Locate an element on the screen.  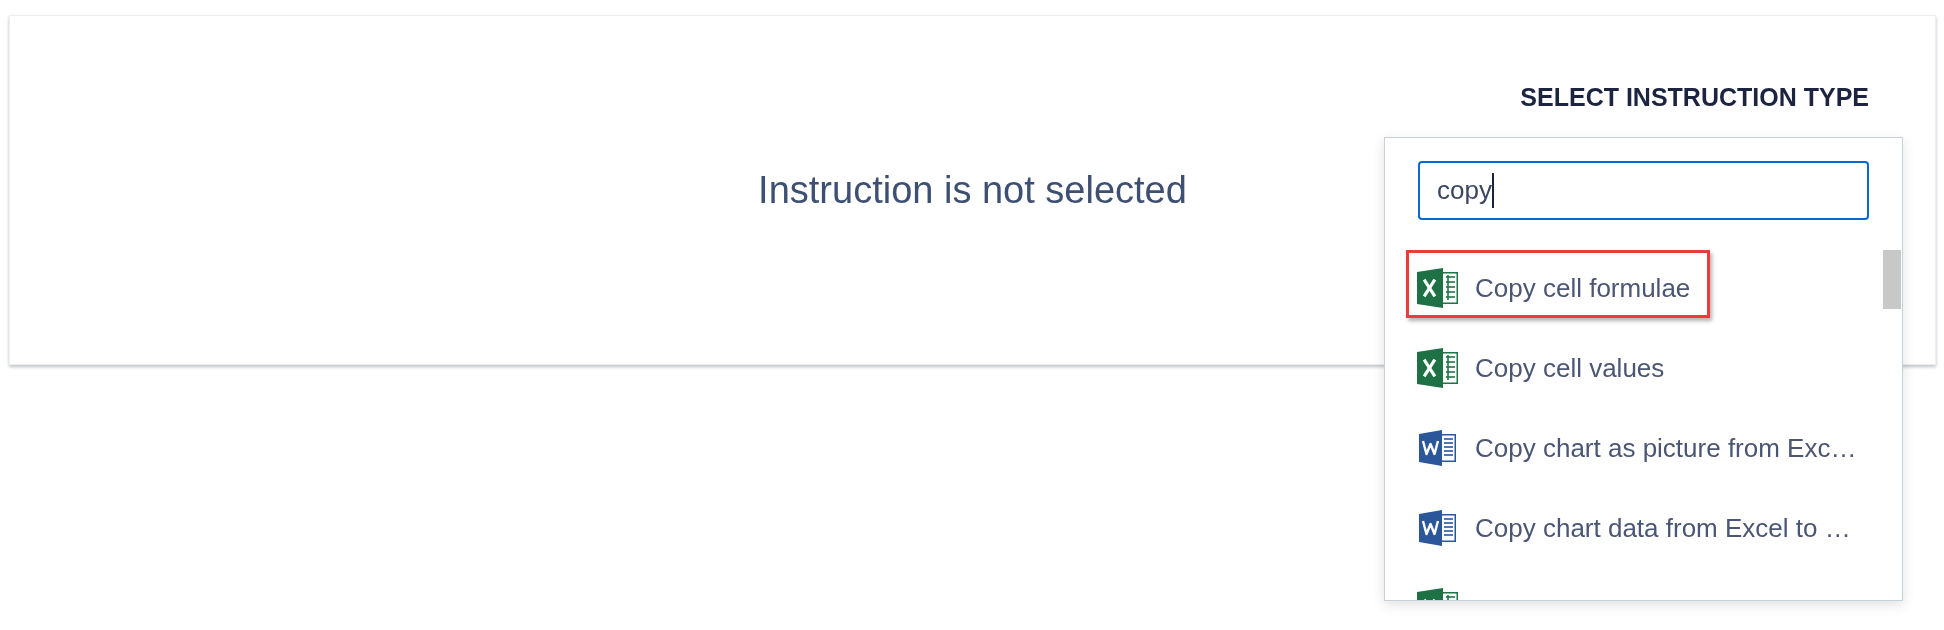
scrollbar-thumb is located at coordinates (1892, 279).